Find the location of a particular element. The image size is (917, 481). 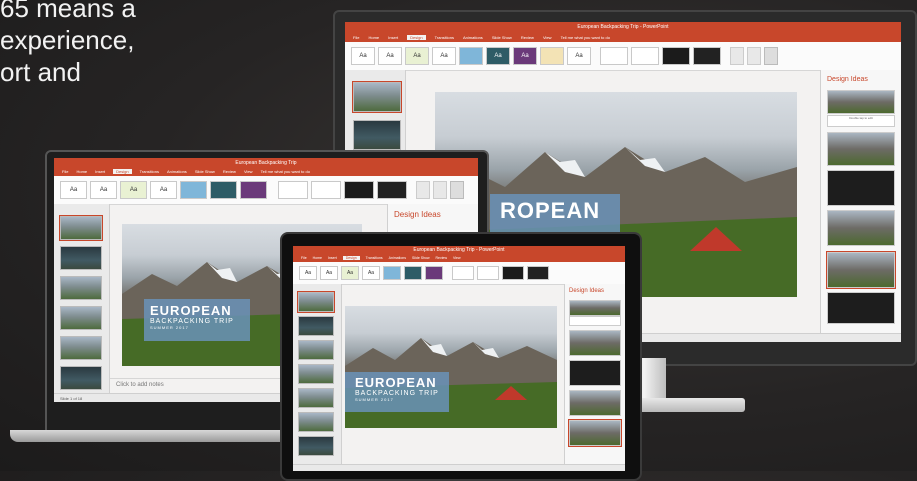

theme-6: Aa is located at coordinates (525, 56).